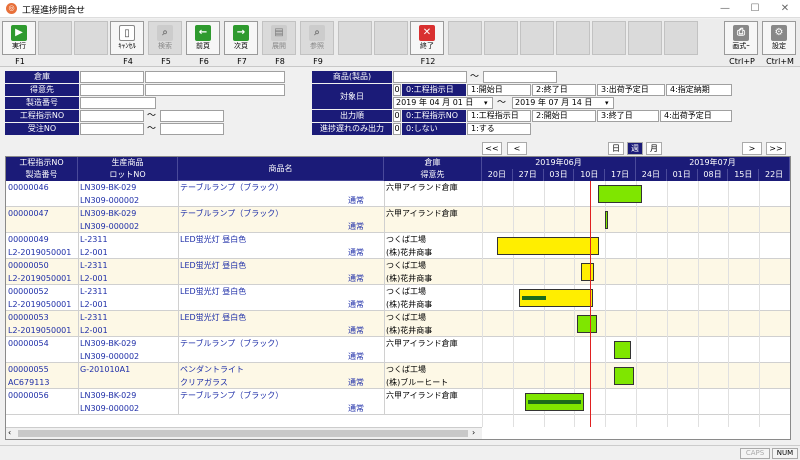 The image size is (800, 460). I want to click on nav-first-button: <<, so click(492, 148).